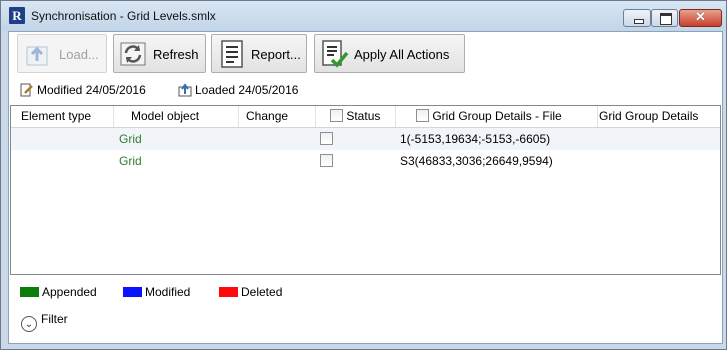  I want to click on table-row: Grid S3(46833,3036;26649,9594), so click(365, 161).